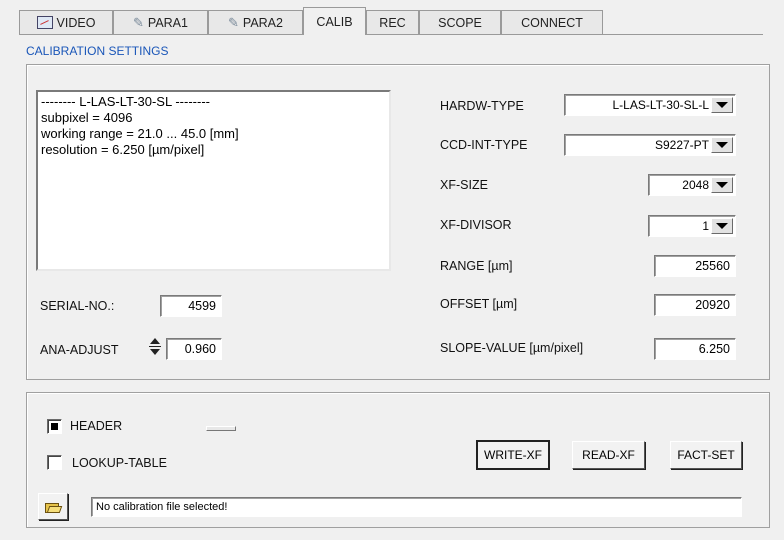 This screenshot has width=784, height=540. What do you see at coordinates (162, 507) in the screenshot?
I see `status-text: No calibration file selected!` at bounding box center [162, 507].